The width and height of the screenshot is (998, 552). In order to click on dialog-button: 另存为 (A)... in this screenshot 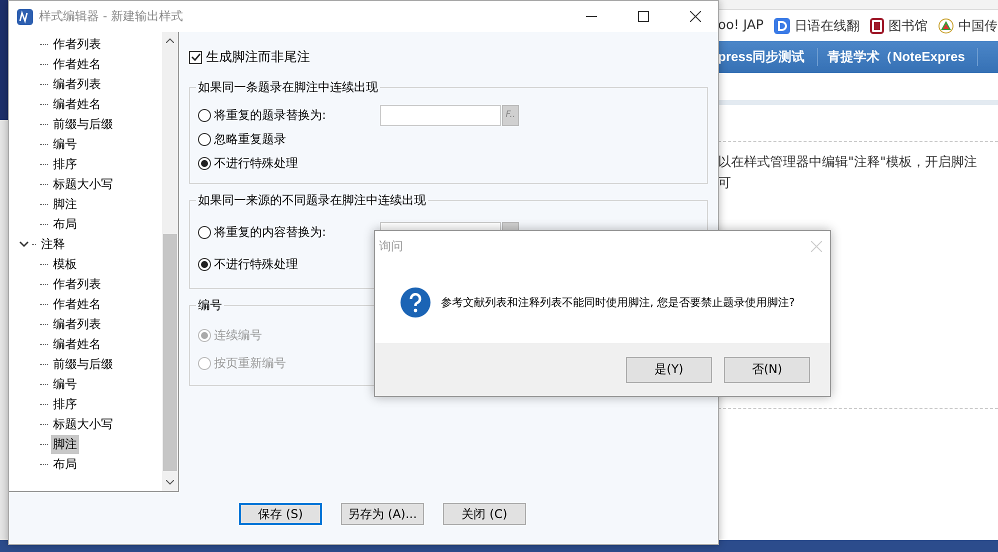, I will do `click(382, 514)`.